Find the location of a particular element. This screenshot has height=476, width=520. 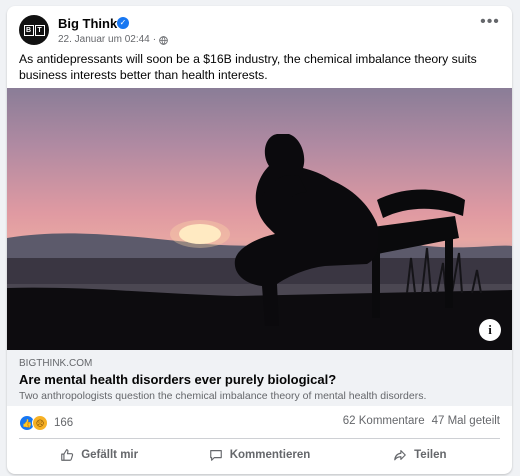

share-button: Teilen is located at coordinates (420, 455).